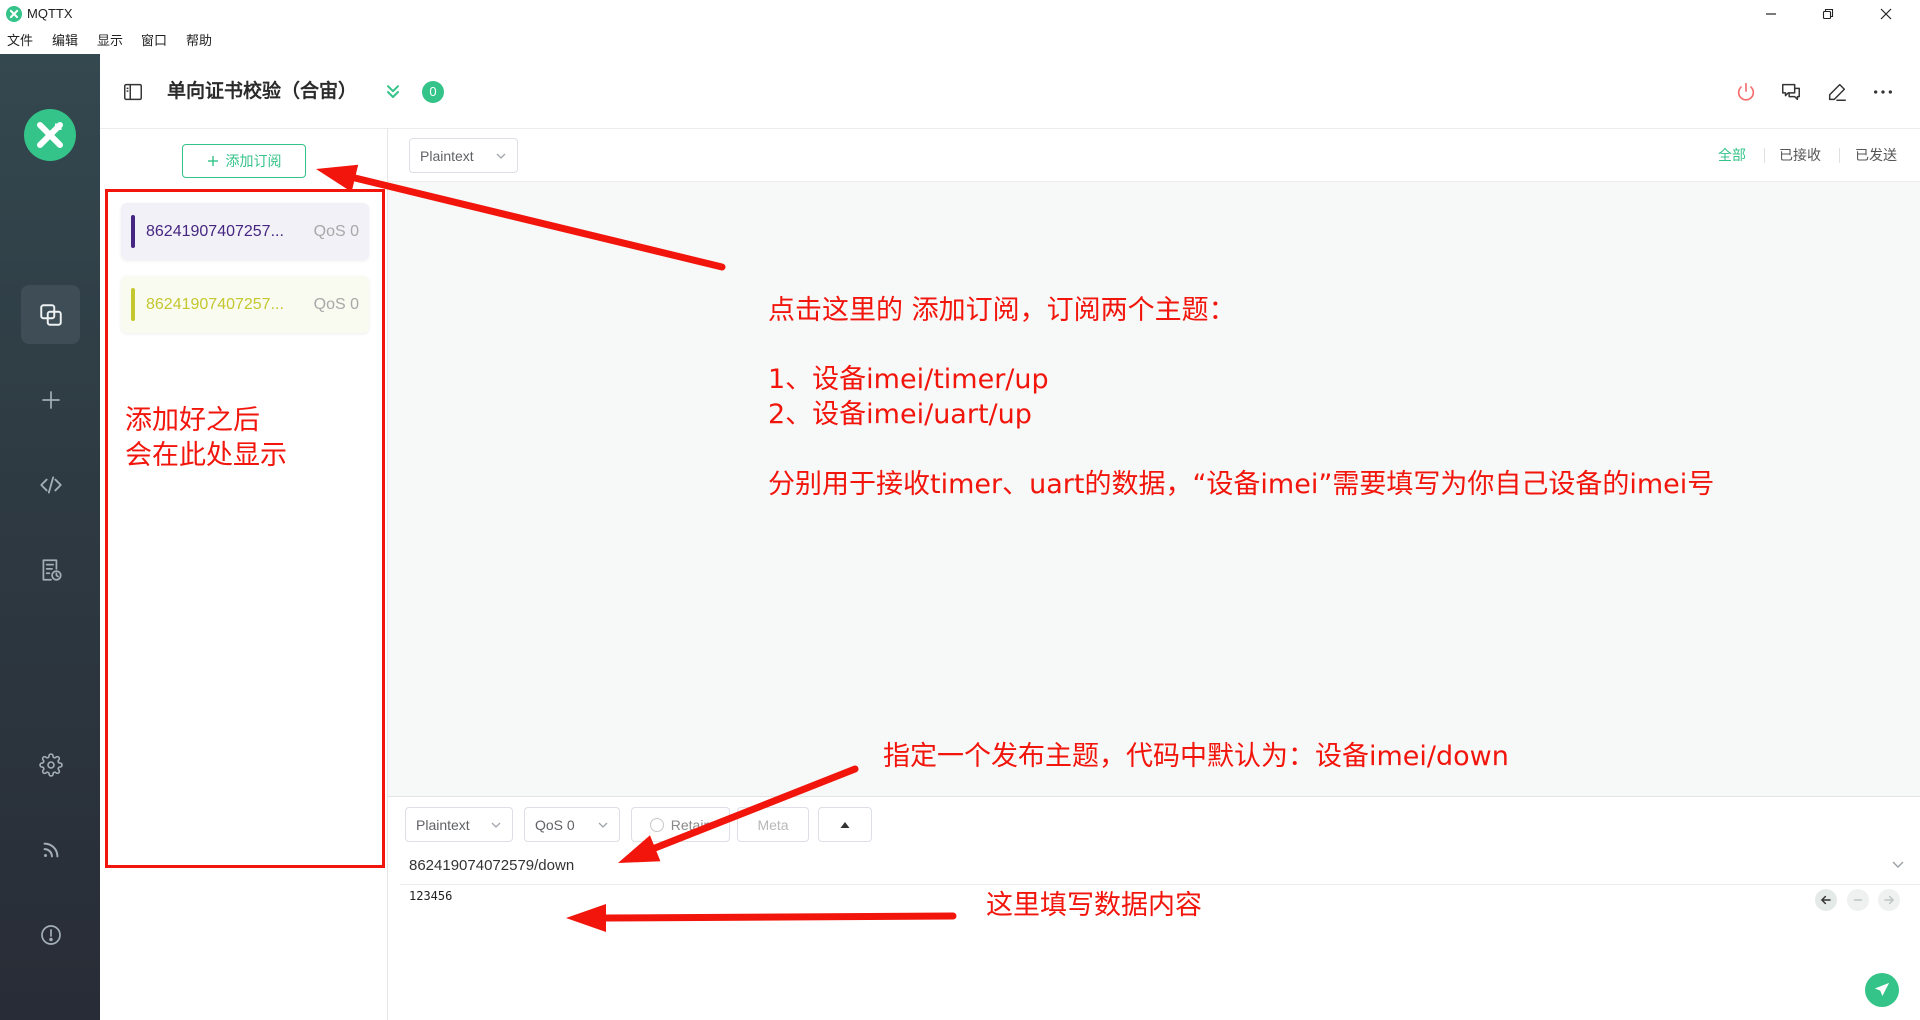  I want to click on more-button, so click(1883, 92).